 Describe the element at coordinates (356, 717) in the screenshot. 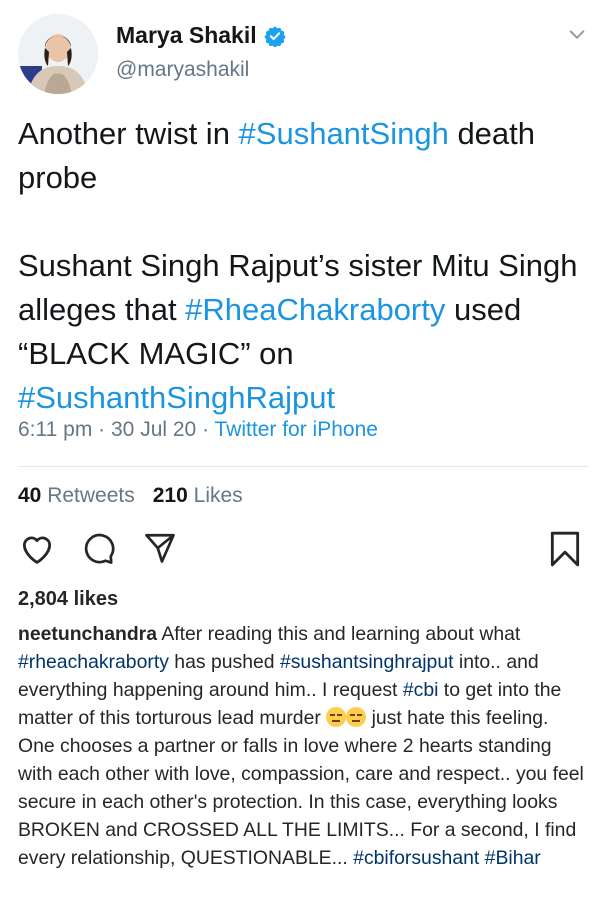

I see `pensive-face-icon` at that location.